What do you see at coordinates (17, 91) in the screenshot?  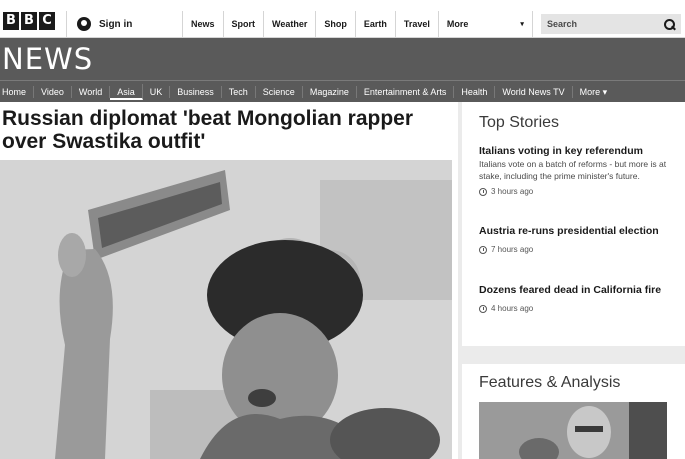 I see `section-nav-home: Home` at bounding box center [17, 91].